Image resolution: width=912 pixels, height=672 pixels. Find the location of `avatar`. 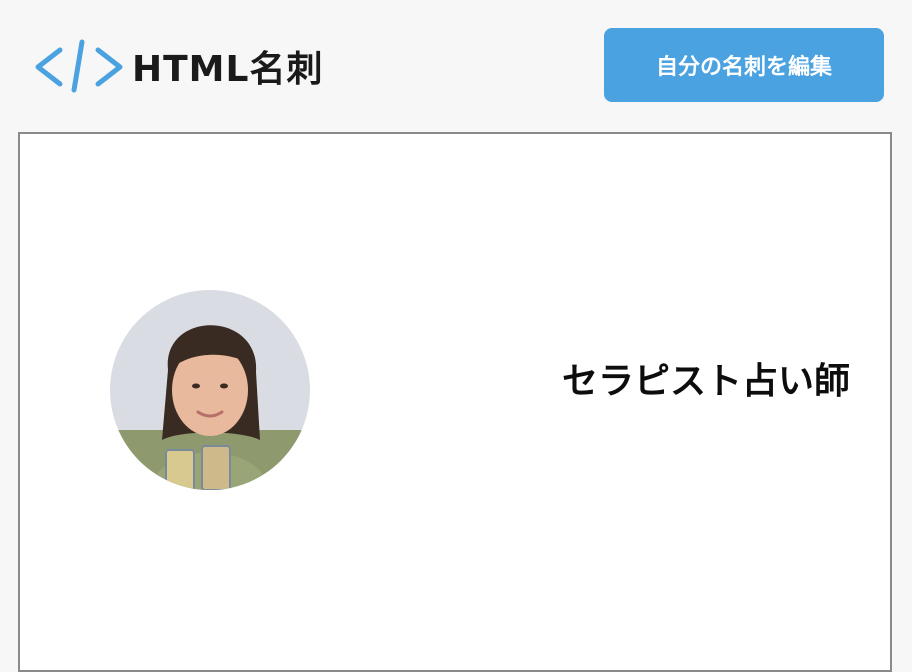

avatar is located at coordinates (210, 390).